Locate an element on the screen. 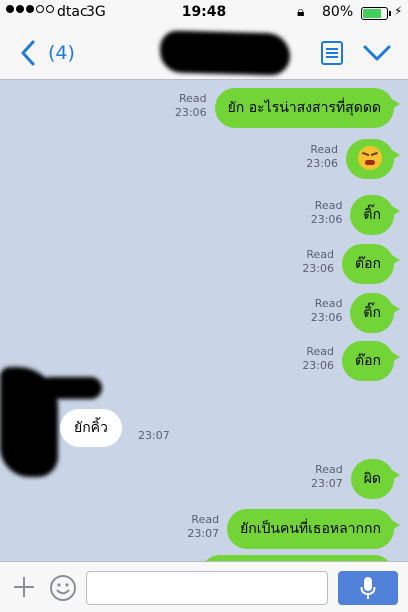 The image size is (408, 612). message-in: ยักคิ้ว 23:07 is located at coordinates (100, 422).